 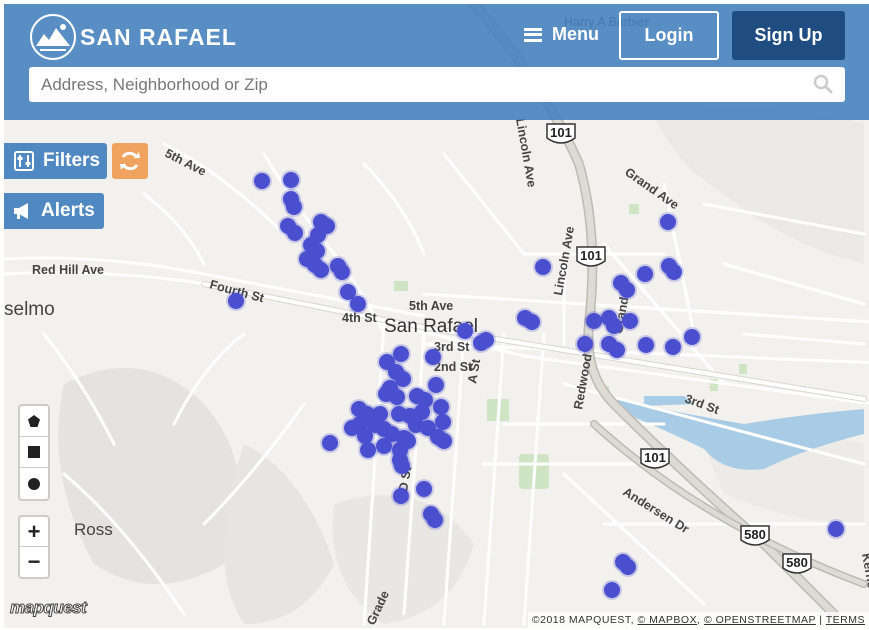 What do you see at coordinates (48, 608) in the screenshot?
I see `mapquest-logo: mapquest` at bounding box center [48, 608].